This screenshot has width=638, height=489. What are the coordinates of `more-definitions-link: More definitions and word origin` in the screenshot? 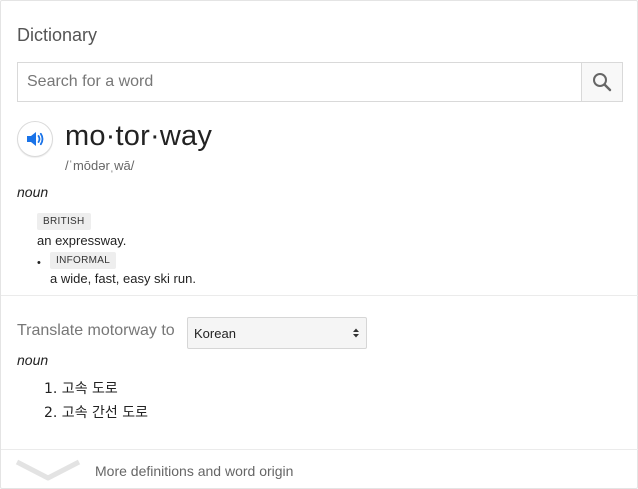 It's located at (194, 471).